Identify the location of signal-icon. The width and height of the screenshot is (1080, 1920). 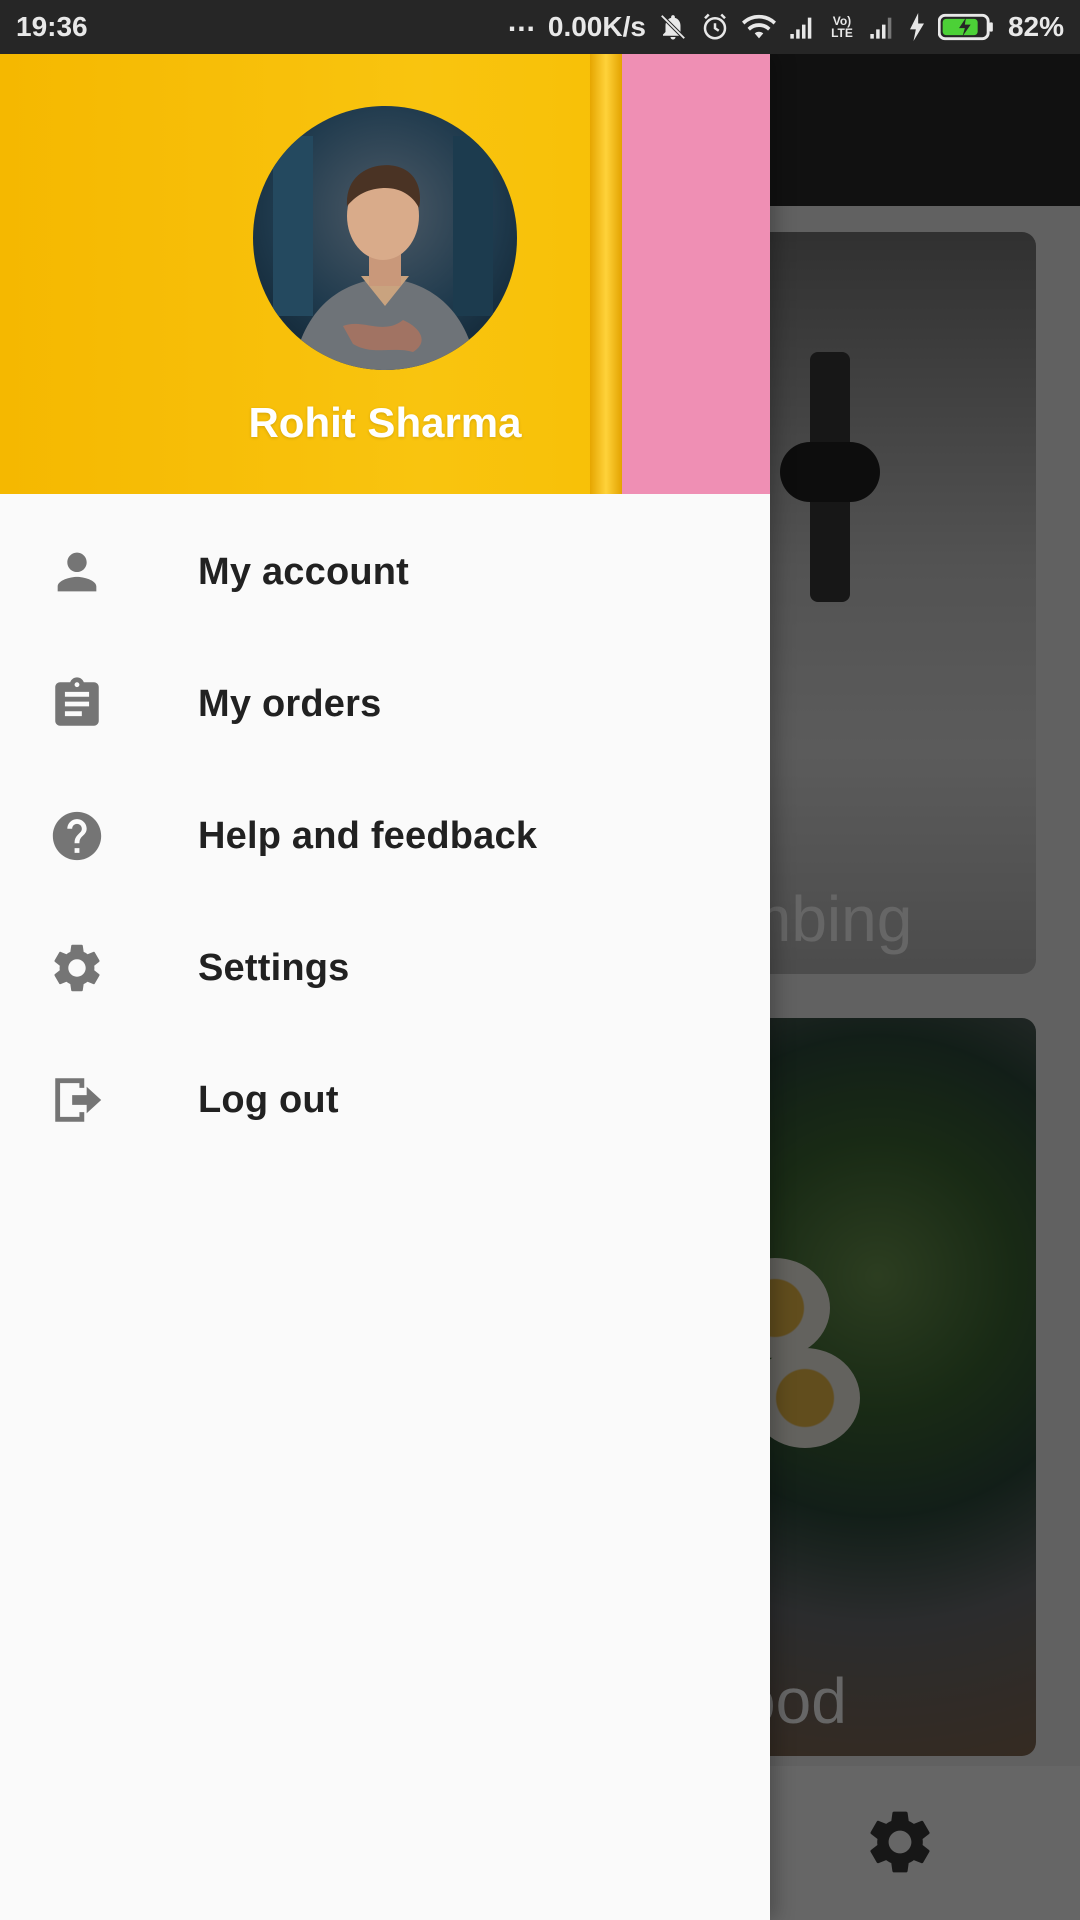
(802, 27).